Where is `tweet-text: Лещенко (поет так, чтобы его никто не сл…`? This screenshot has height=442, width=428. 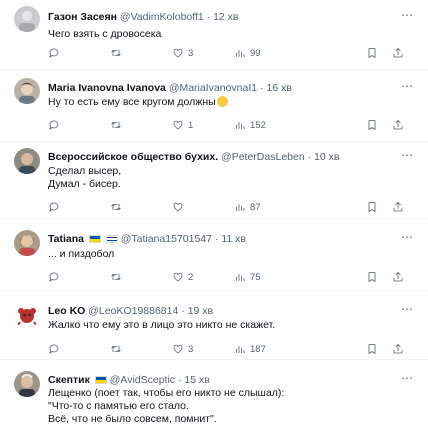
tweet-text: Лещенко (поет так, чтобы его никто не сл… is located at coordinates (166, 406).